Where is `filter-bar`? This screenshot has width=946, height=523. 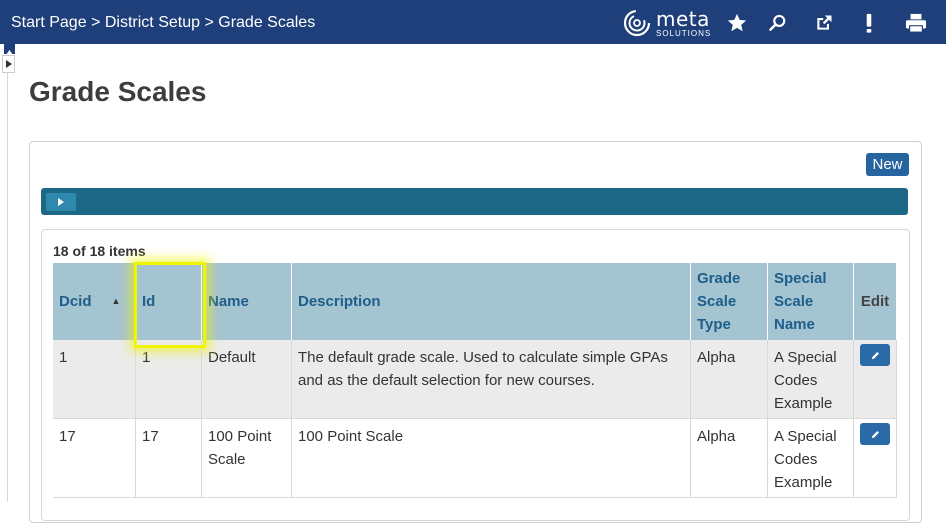 filter-bar is located at coordinates (474, 201).